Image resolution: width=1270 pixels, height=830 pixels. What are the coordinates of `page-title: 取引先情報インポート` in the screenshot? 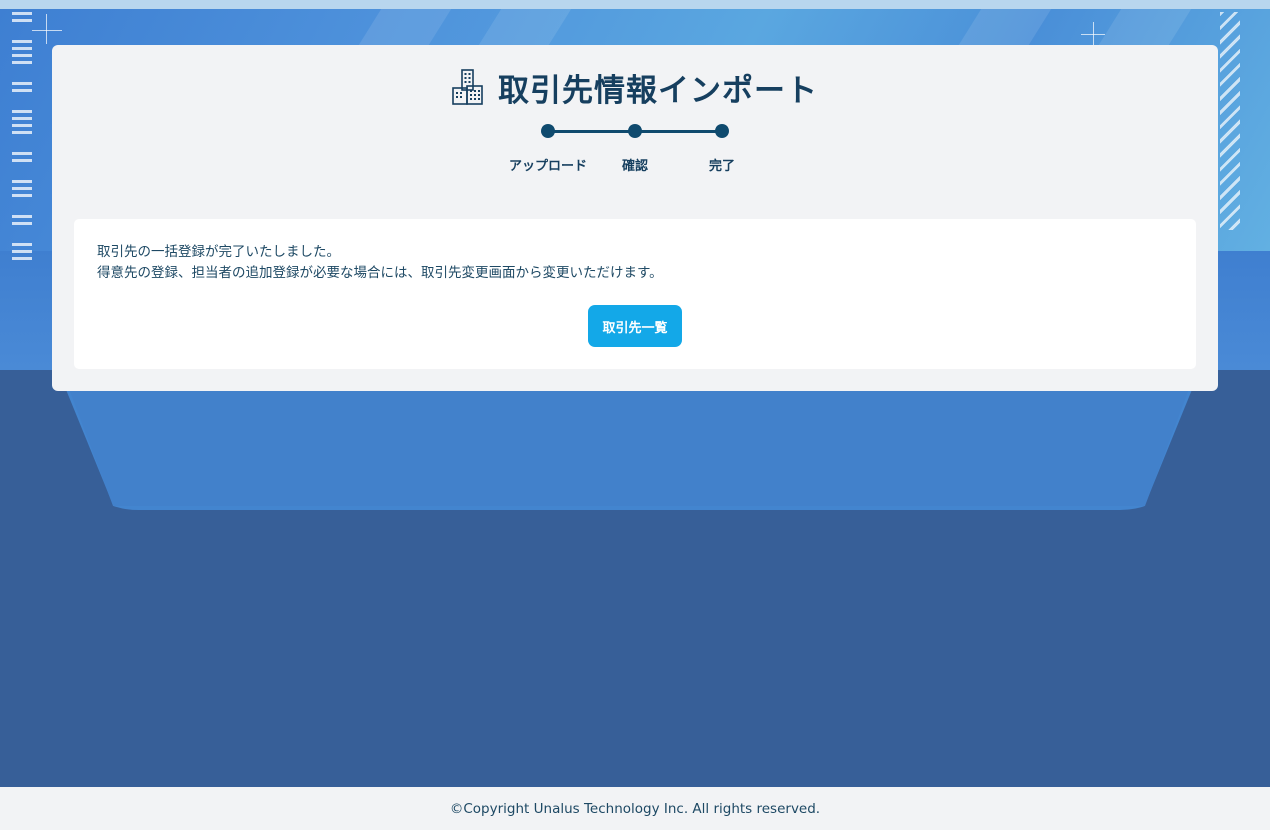 It's located at (658, 90).